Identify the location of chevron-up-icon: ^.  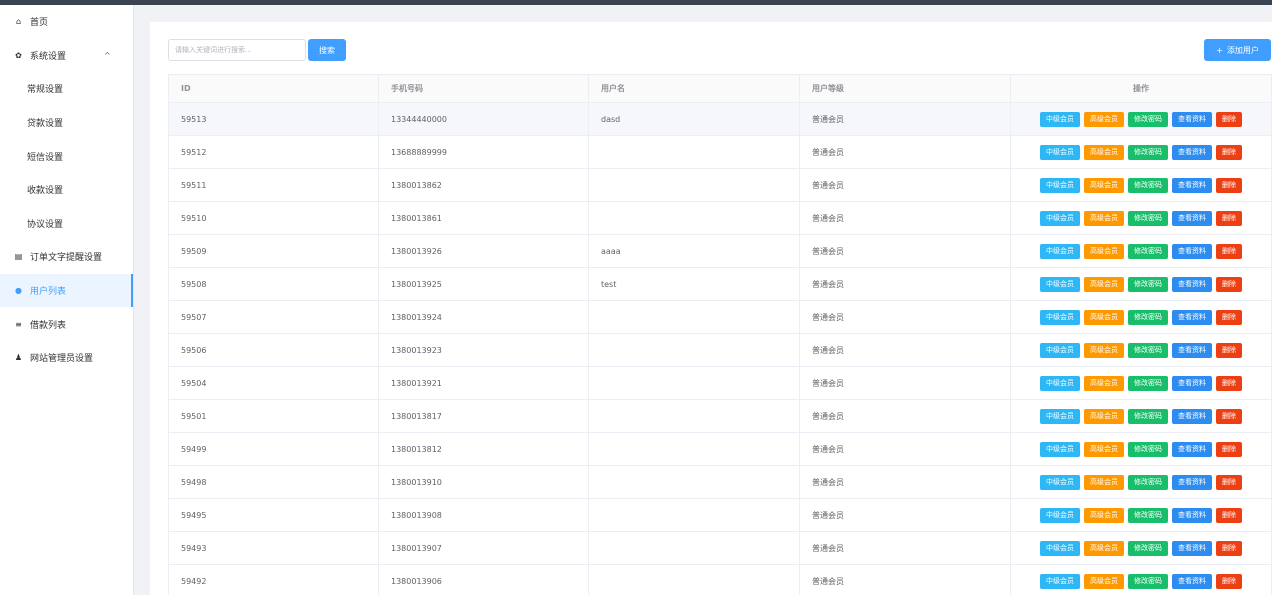
(107, 55).